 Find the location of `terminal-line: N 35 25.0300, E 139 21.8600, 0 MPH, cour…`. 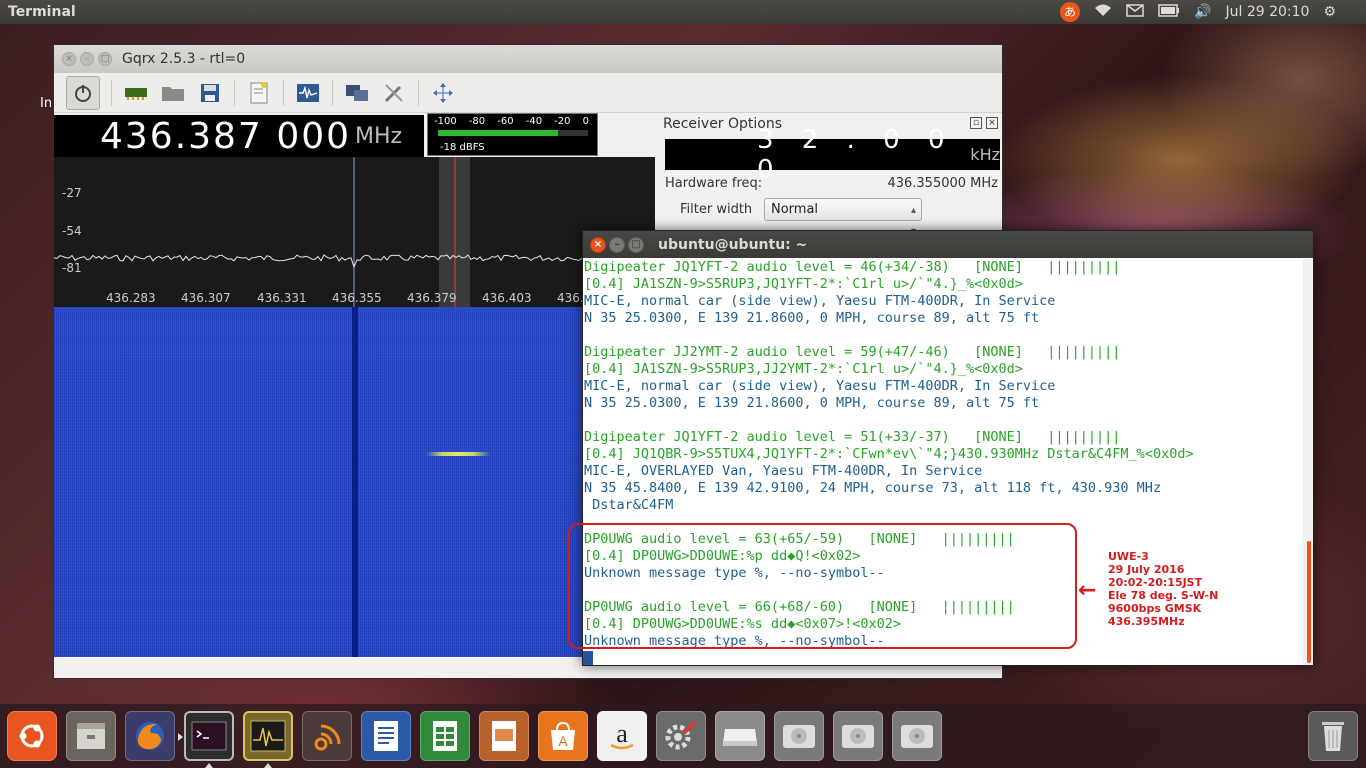

terminal-line: N 35 25.0300, E 139 21.8600, 0 MPH, cour… is located at coordinates (812, 318).